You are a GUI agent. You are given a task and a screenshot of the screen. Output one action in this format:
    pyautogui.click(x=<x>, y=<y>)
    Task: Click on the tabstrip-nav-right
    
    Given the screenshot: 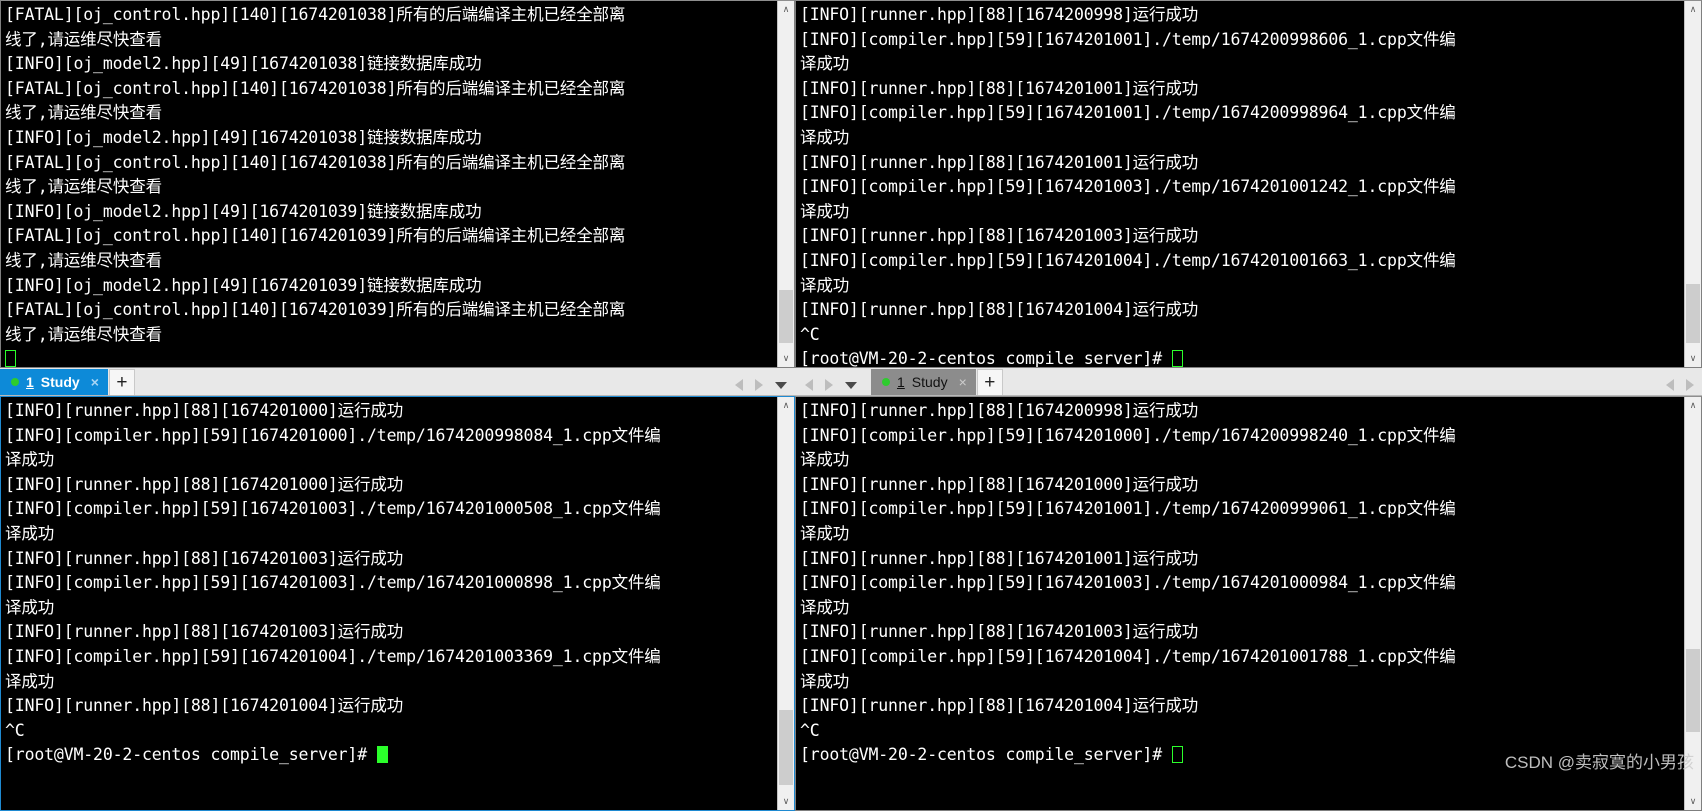 What is the action you would take?
    pyautogui.click(x=1684, y=387)
    